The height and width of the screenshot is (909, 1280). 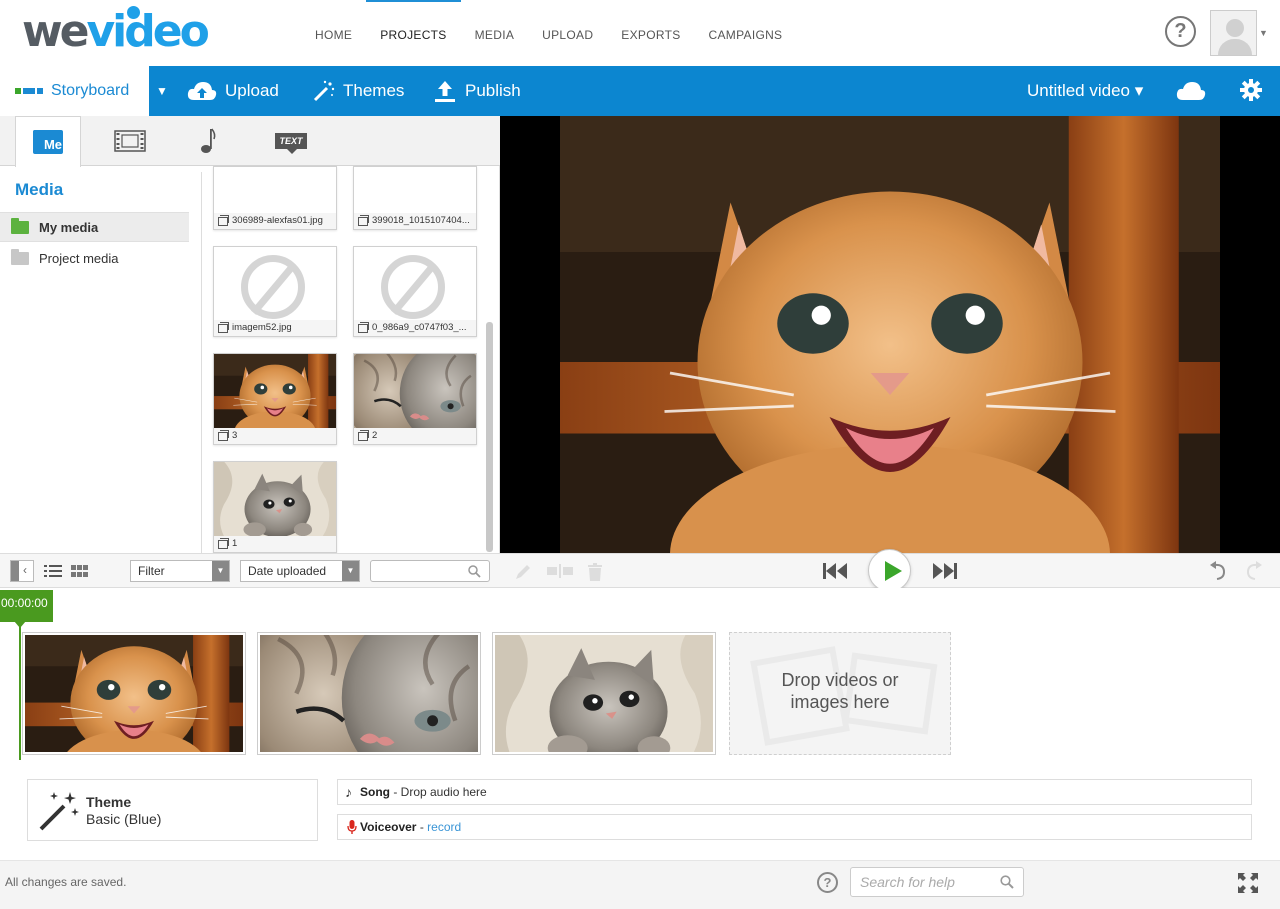 What do you see at coordinates (474, 571) in the screenshot?
I see `search-icon` at bounding box center [474, 571].